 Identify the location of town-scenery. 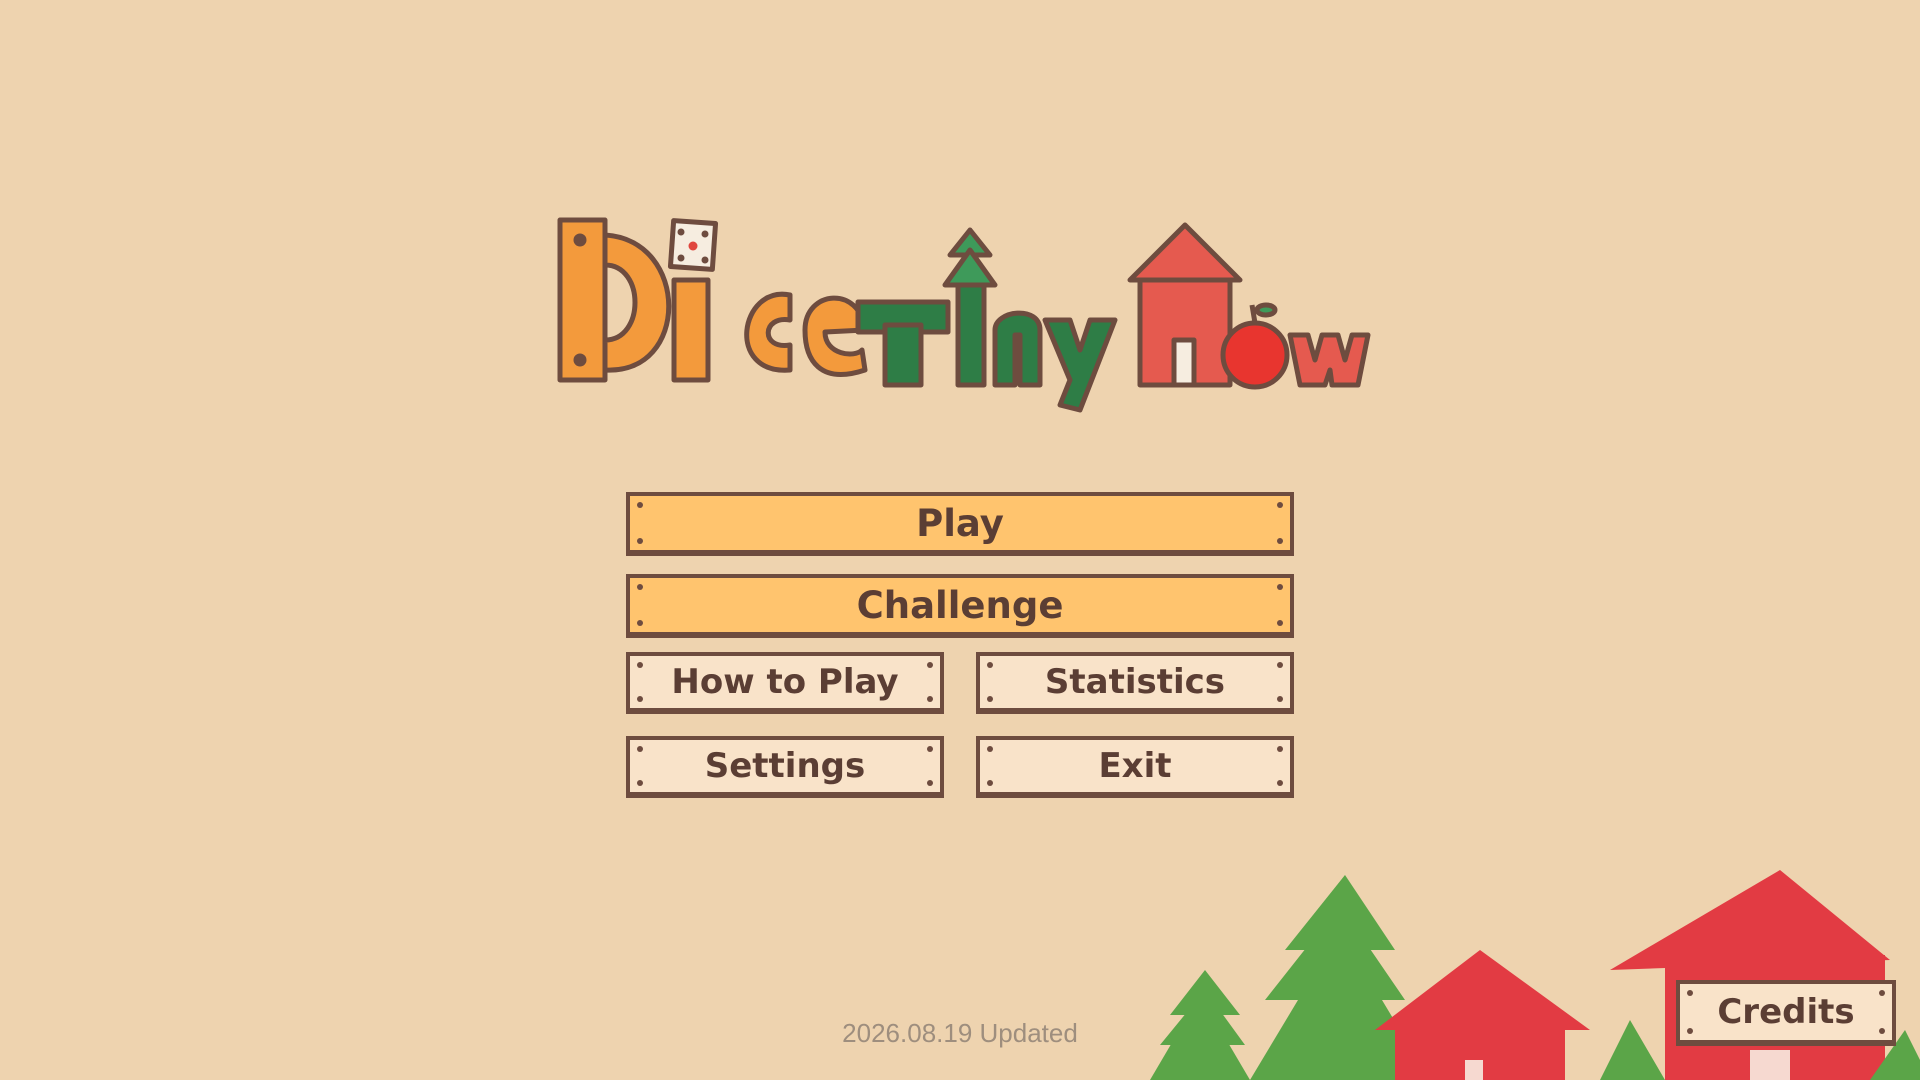
(1535, 975).